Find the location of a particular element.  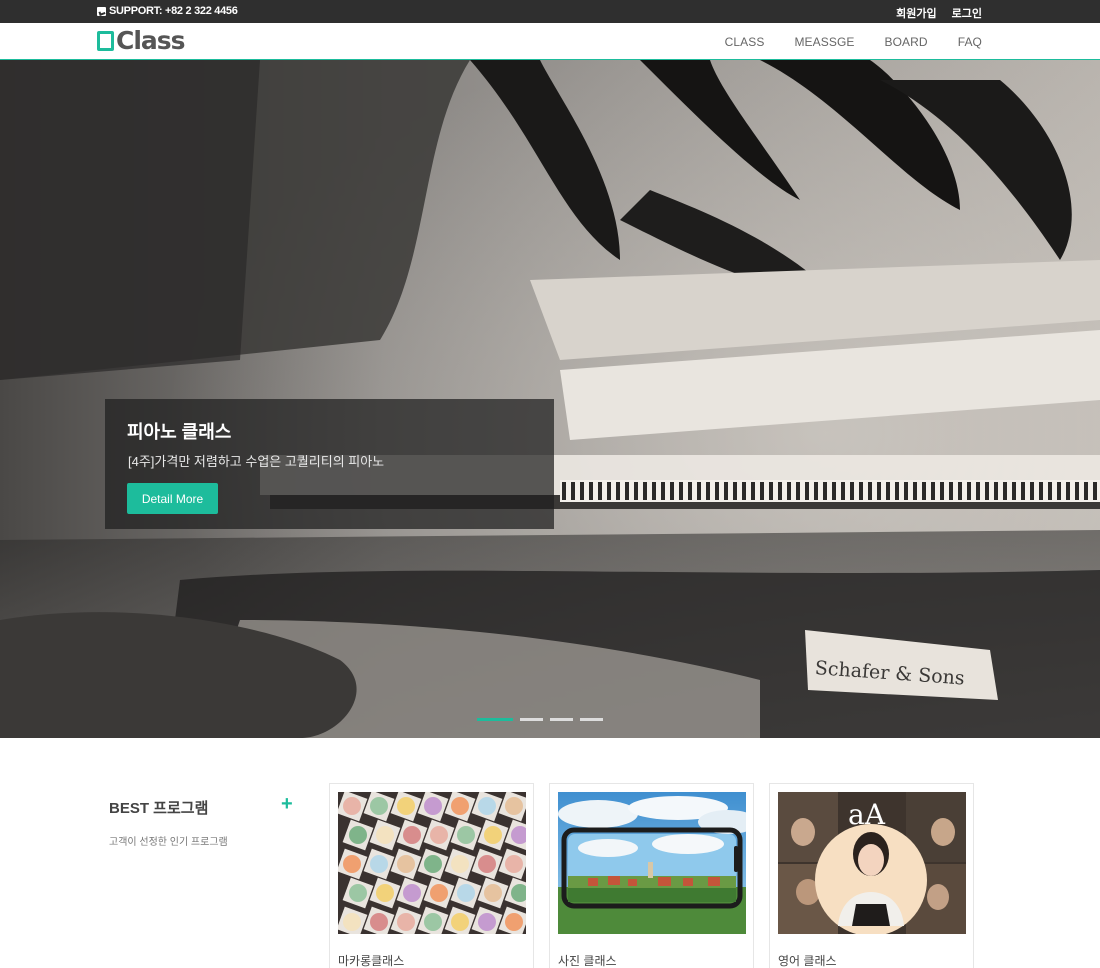

top-bar: SUPPORT: +82 2 322 4456 회원가입 로그인 is located at coordinates (550, 11).